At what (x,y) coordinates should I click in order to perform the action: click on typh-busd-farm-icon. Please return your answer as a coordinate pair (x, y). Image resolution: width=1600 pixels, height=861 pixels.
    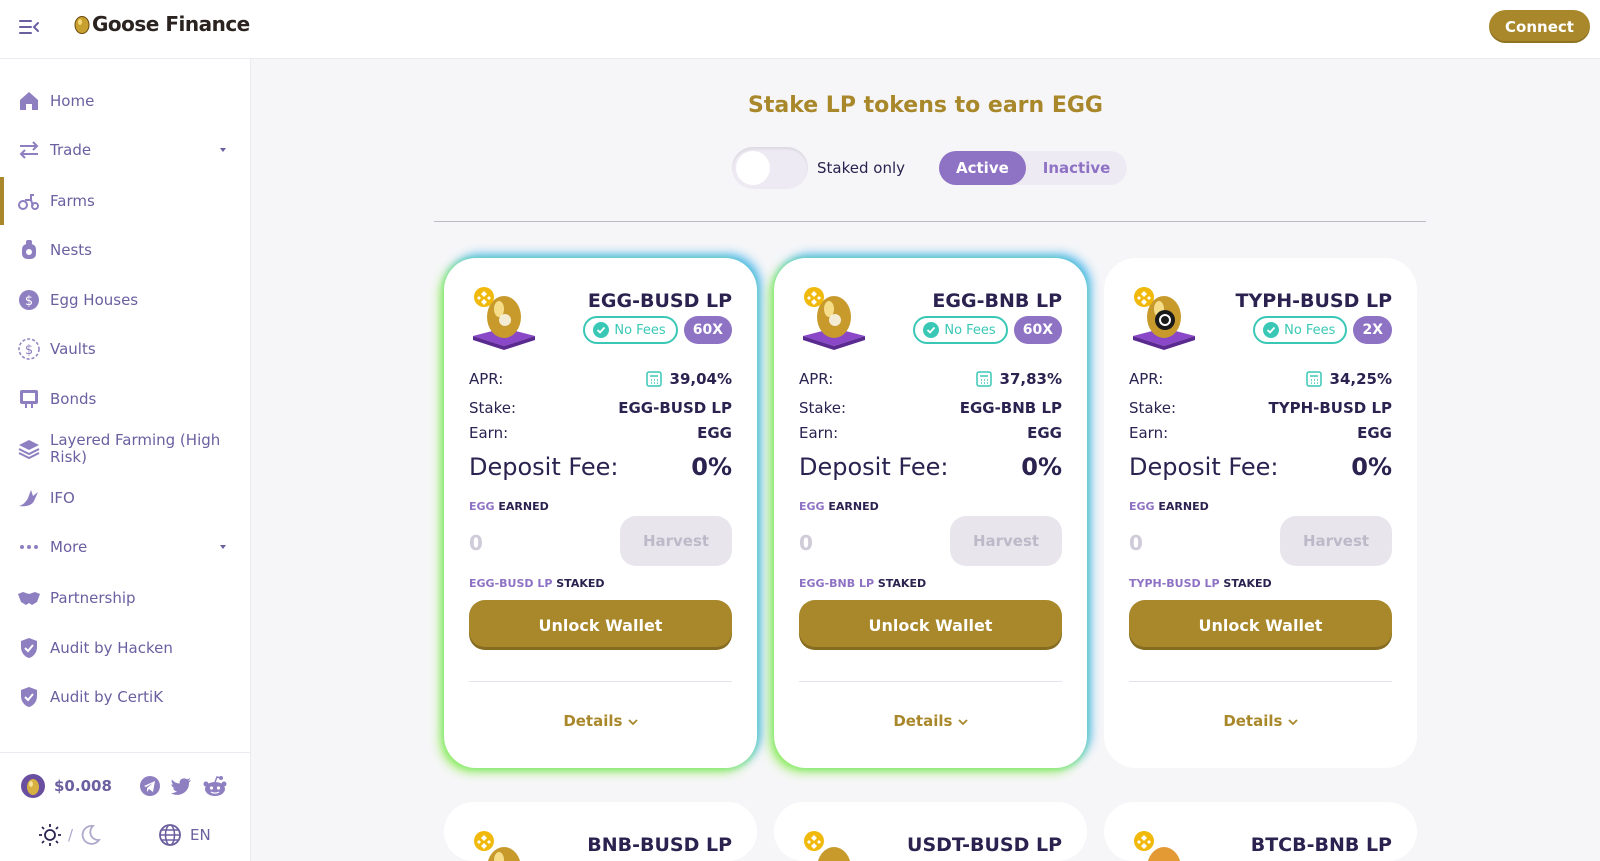
    Looking at the image, I should click on (1164, 318).